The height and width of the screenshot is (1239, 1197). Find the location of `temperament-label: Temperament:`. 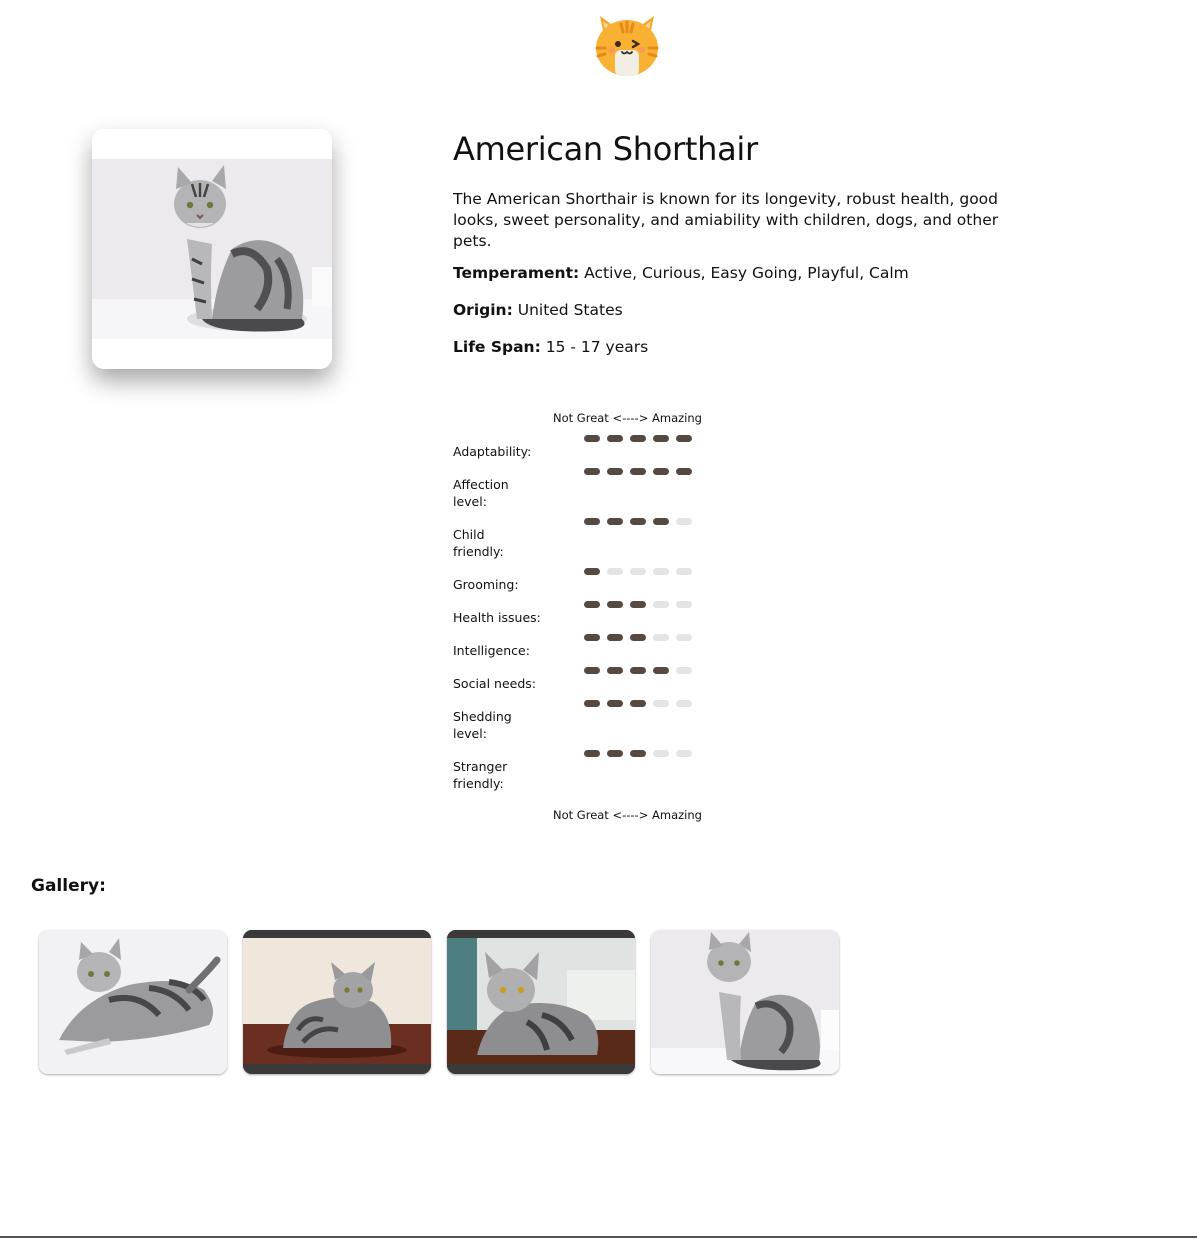

temperament-label: Temperament: is located at coordinates (516, 273).